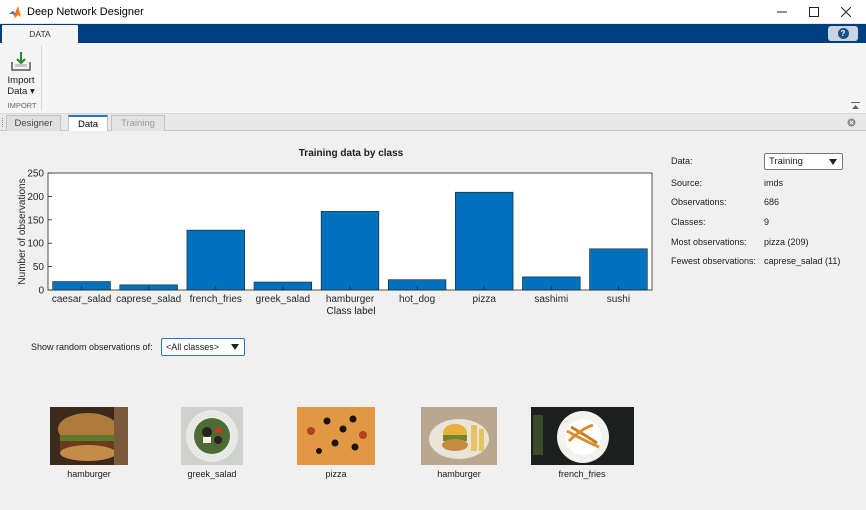  I want to click on y-tick-label: 0, so click(41, 291).